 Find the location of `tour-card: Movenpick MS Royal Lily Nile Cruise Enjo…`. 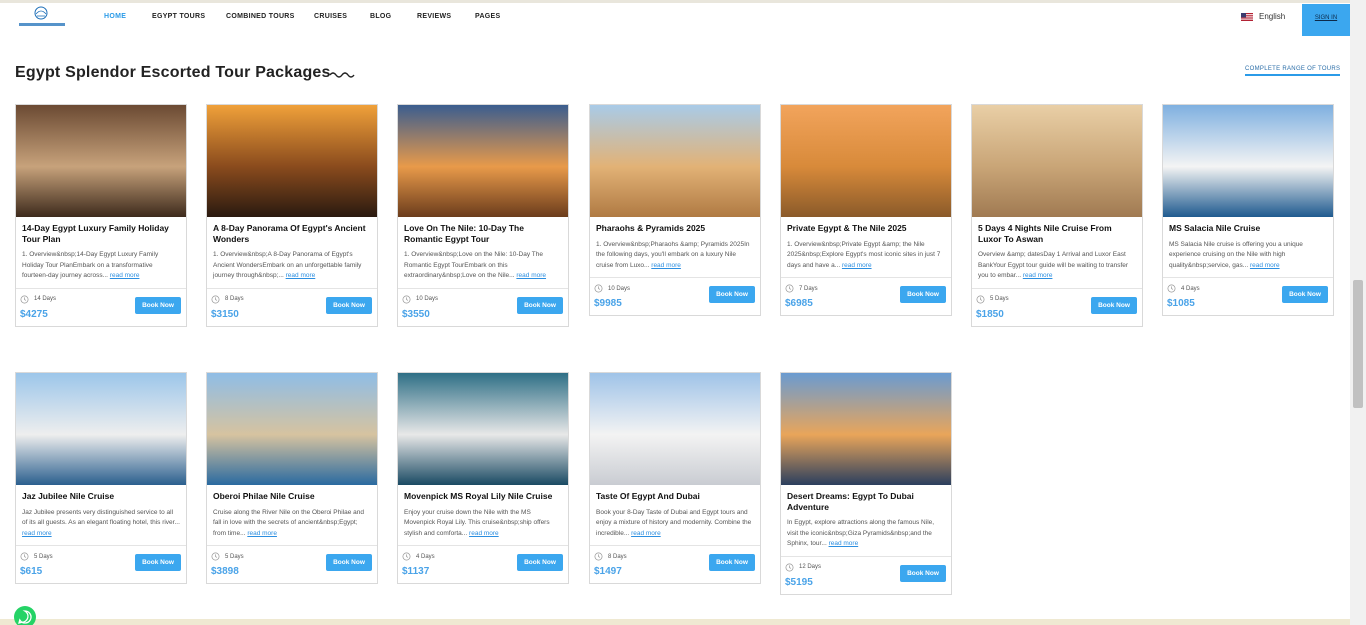

tour-card: Movenpick MS Royal Lily Nile Cruise Enjo… is located at coordinates (483, 478).